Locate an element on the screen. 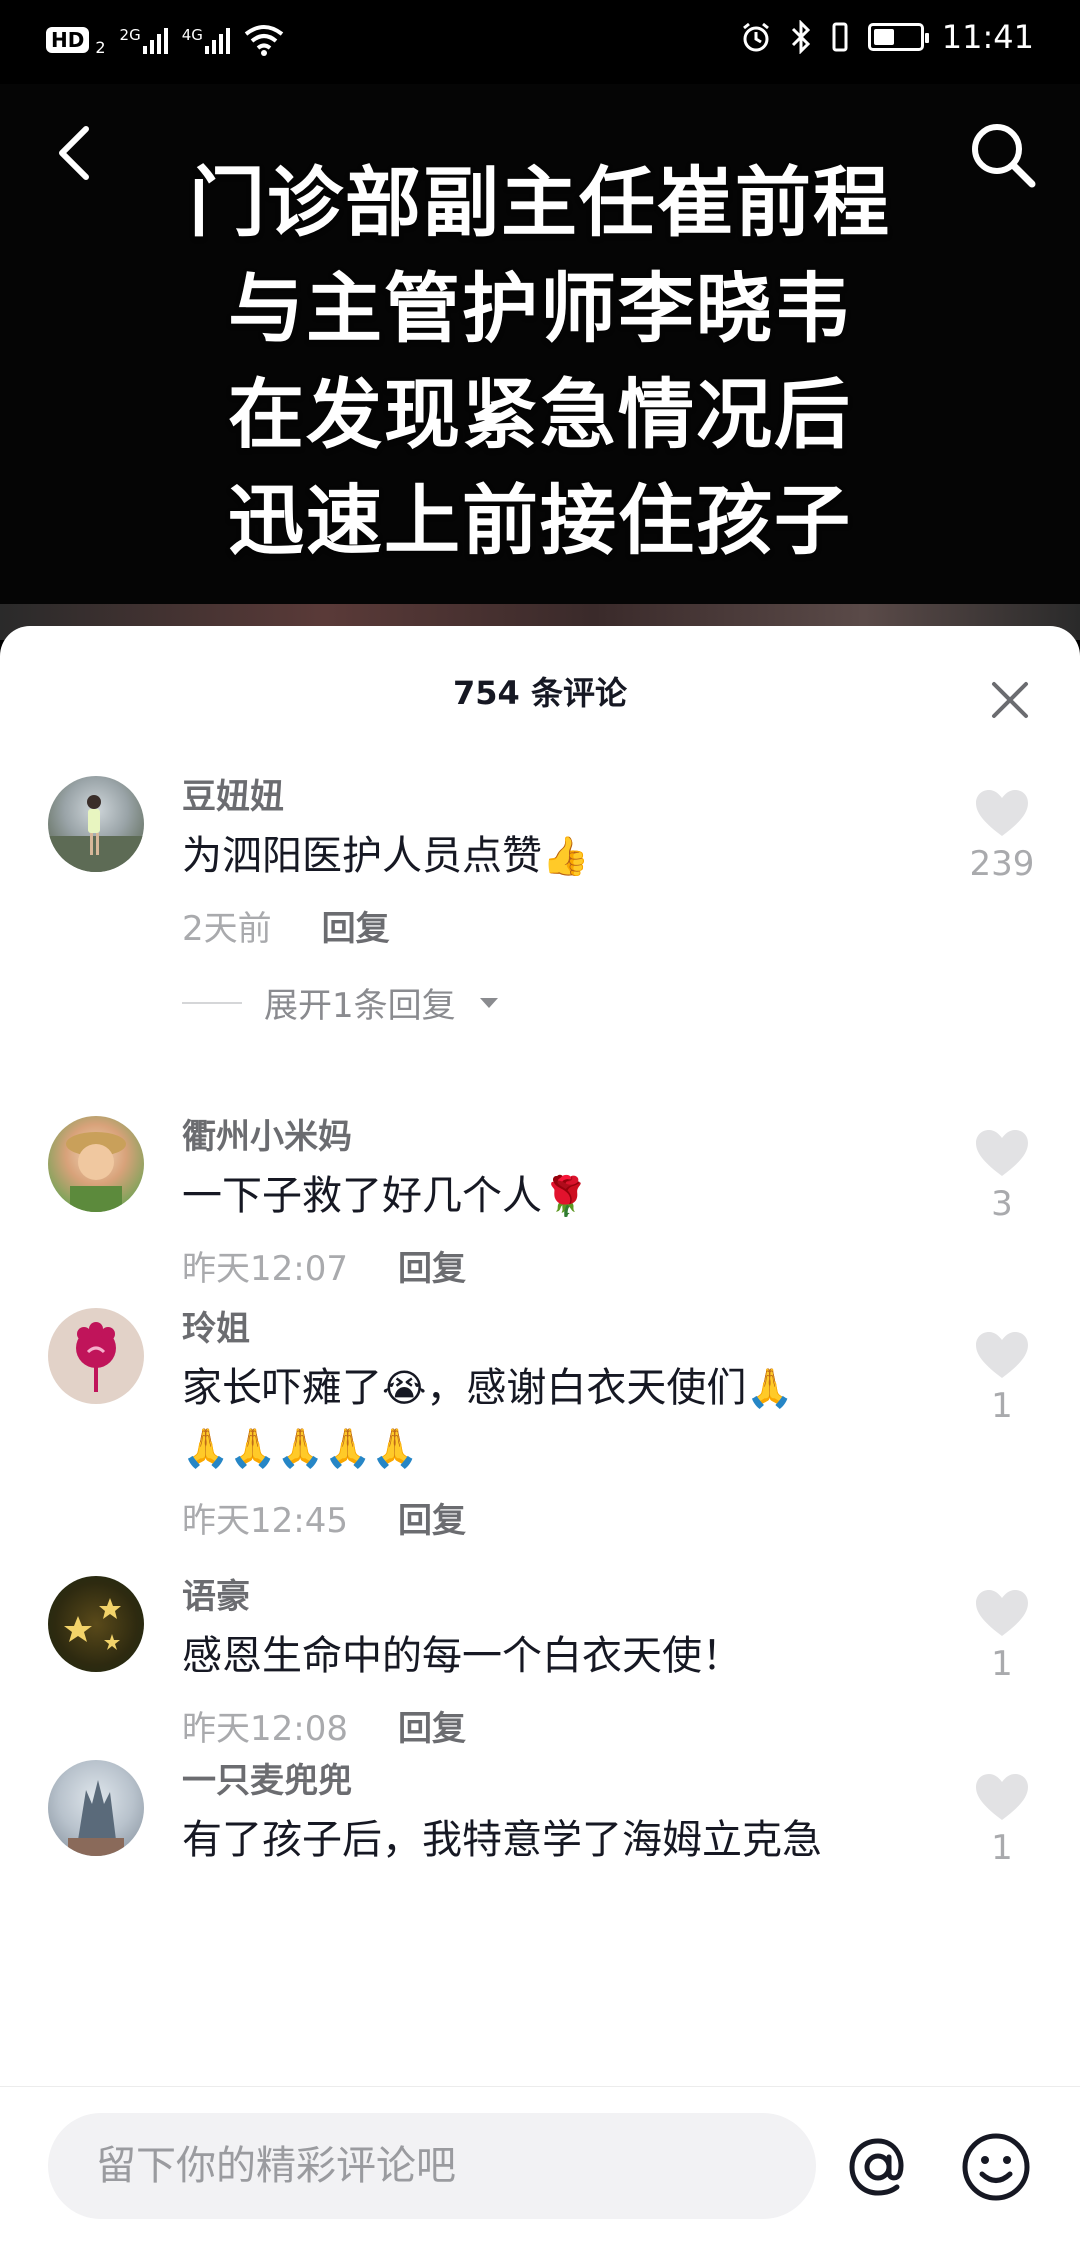 This screenshot has width=1080, height=2244. expand-divider is located at coordinates (212, 1002).